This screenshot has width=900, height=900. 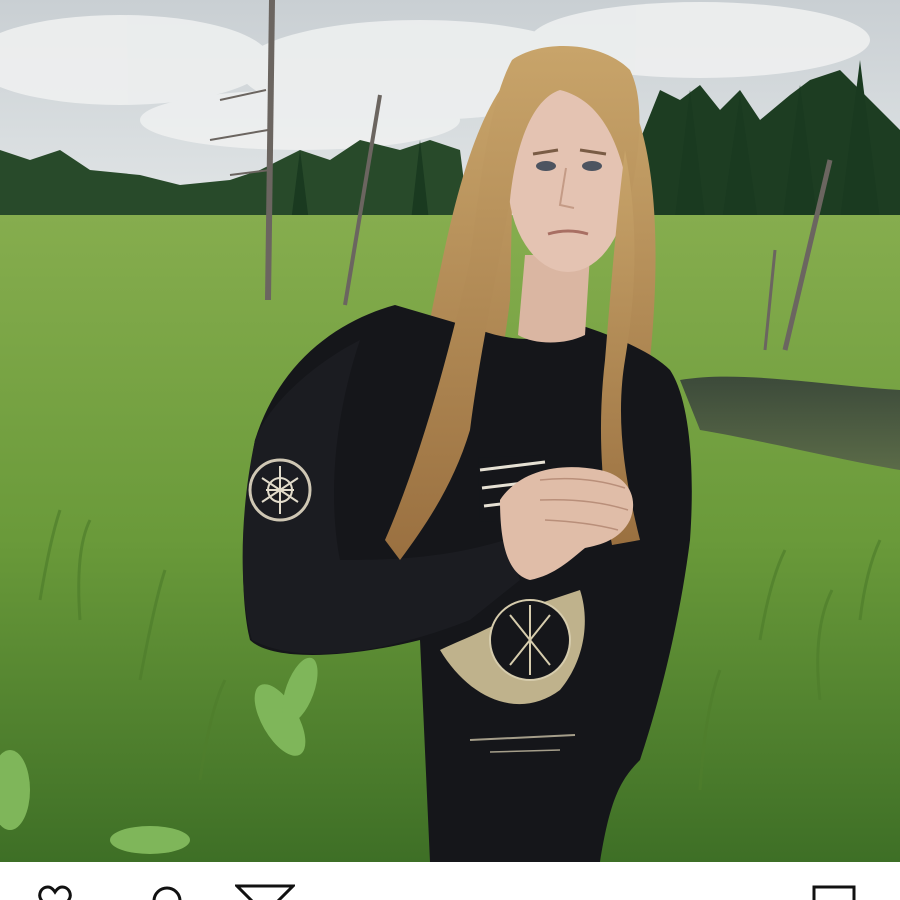 What do you see at coordinates (450, 881) in the screenshot?
I see `post-action-bar` at bounding box center [450, 881].